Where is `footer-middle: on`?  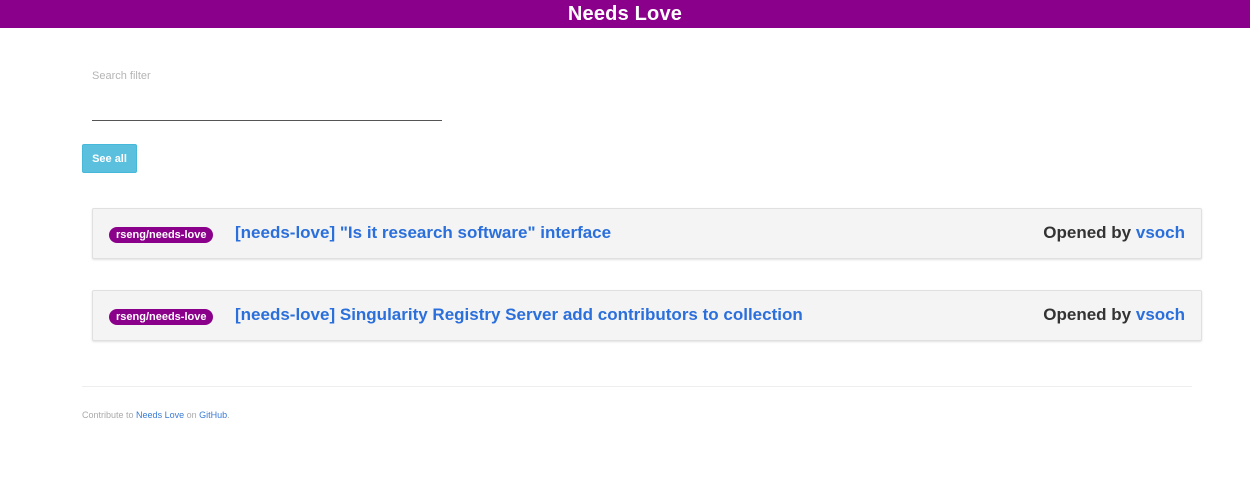
footer-middle: on is located at coordinates (191, 415).